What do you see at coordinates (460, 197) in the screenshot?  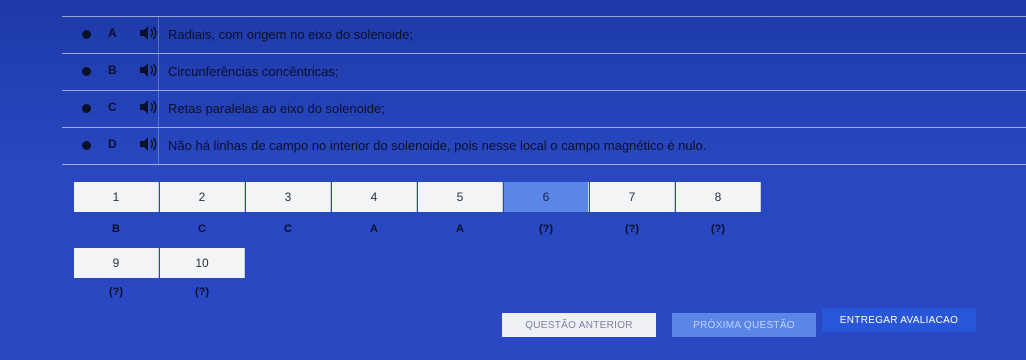 I see `question-box-5: 5` at bounding box center [460, 197].